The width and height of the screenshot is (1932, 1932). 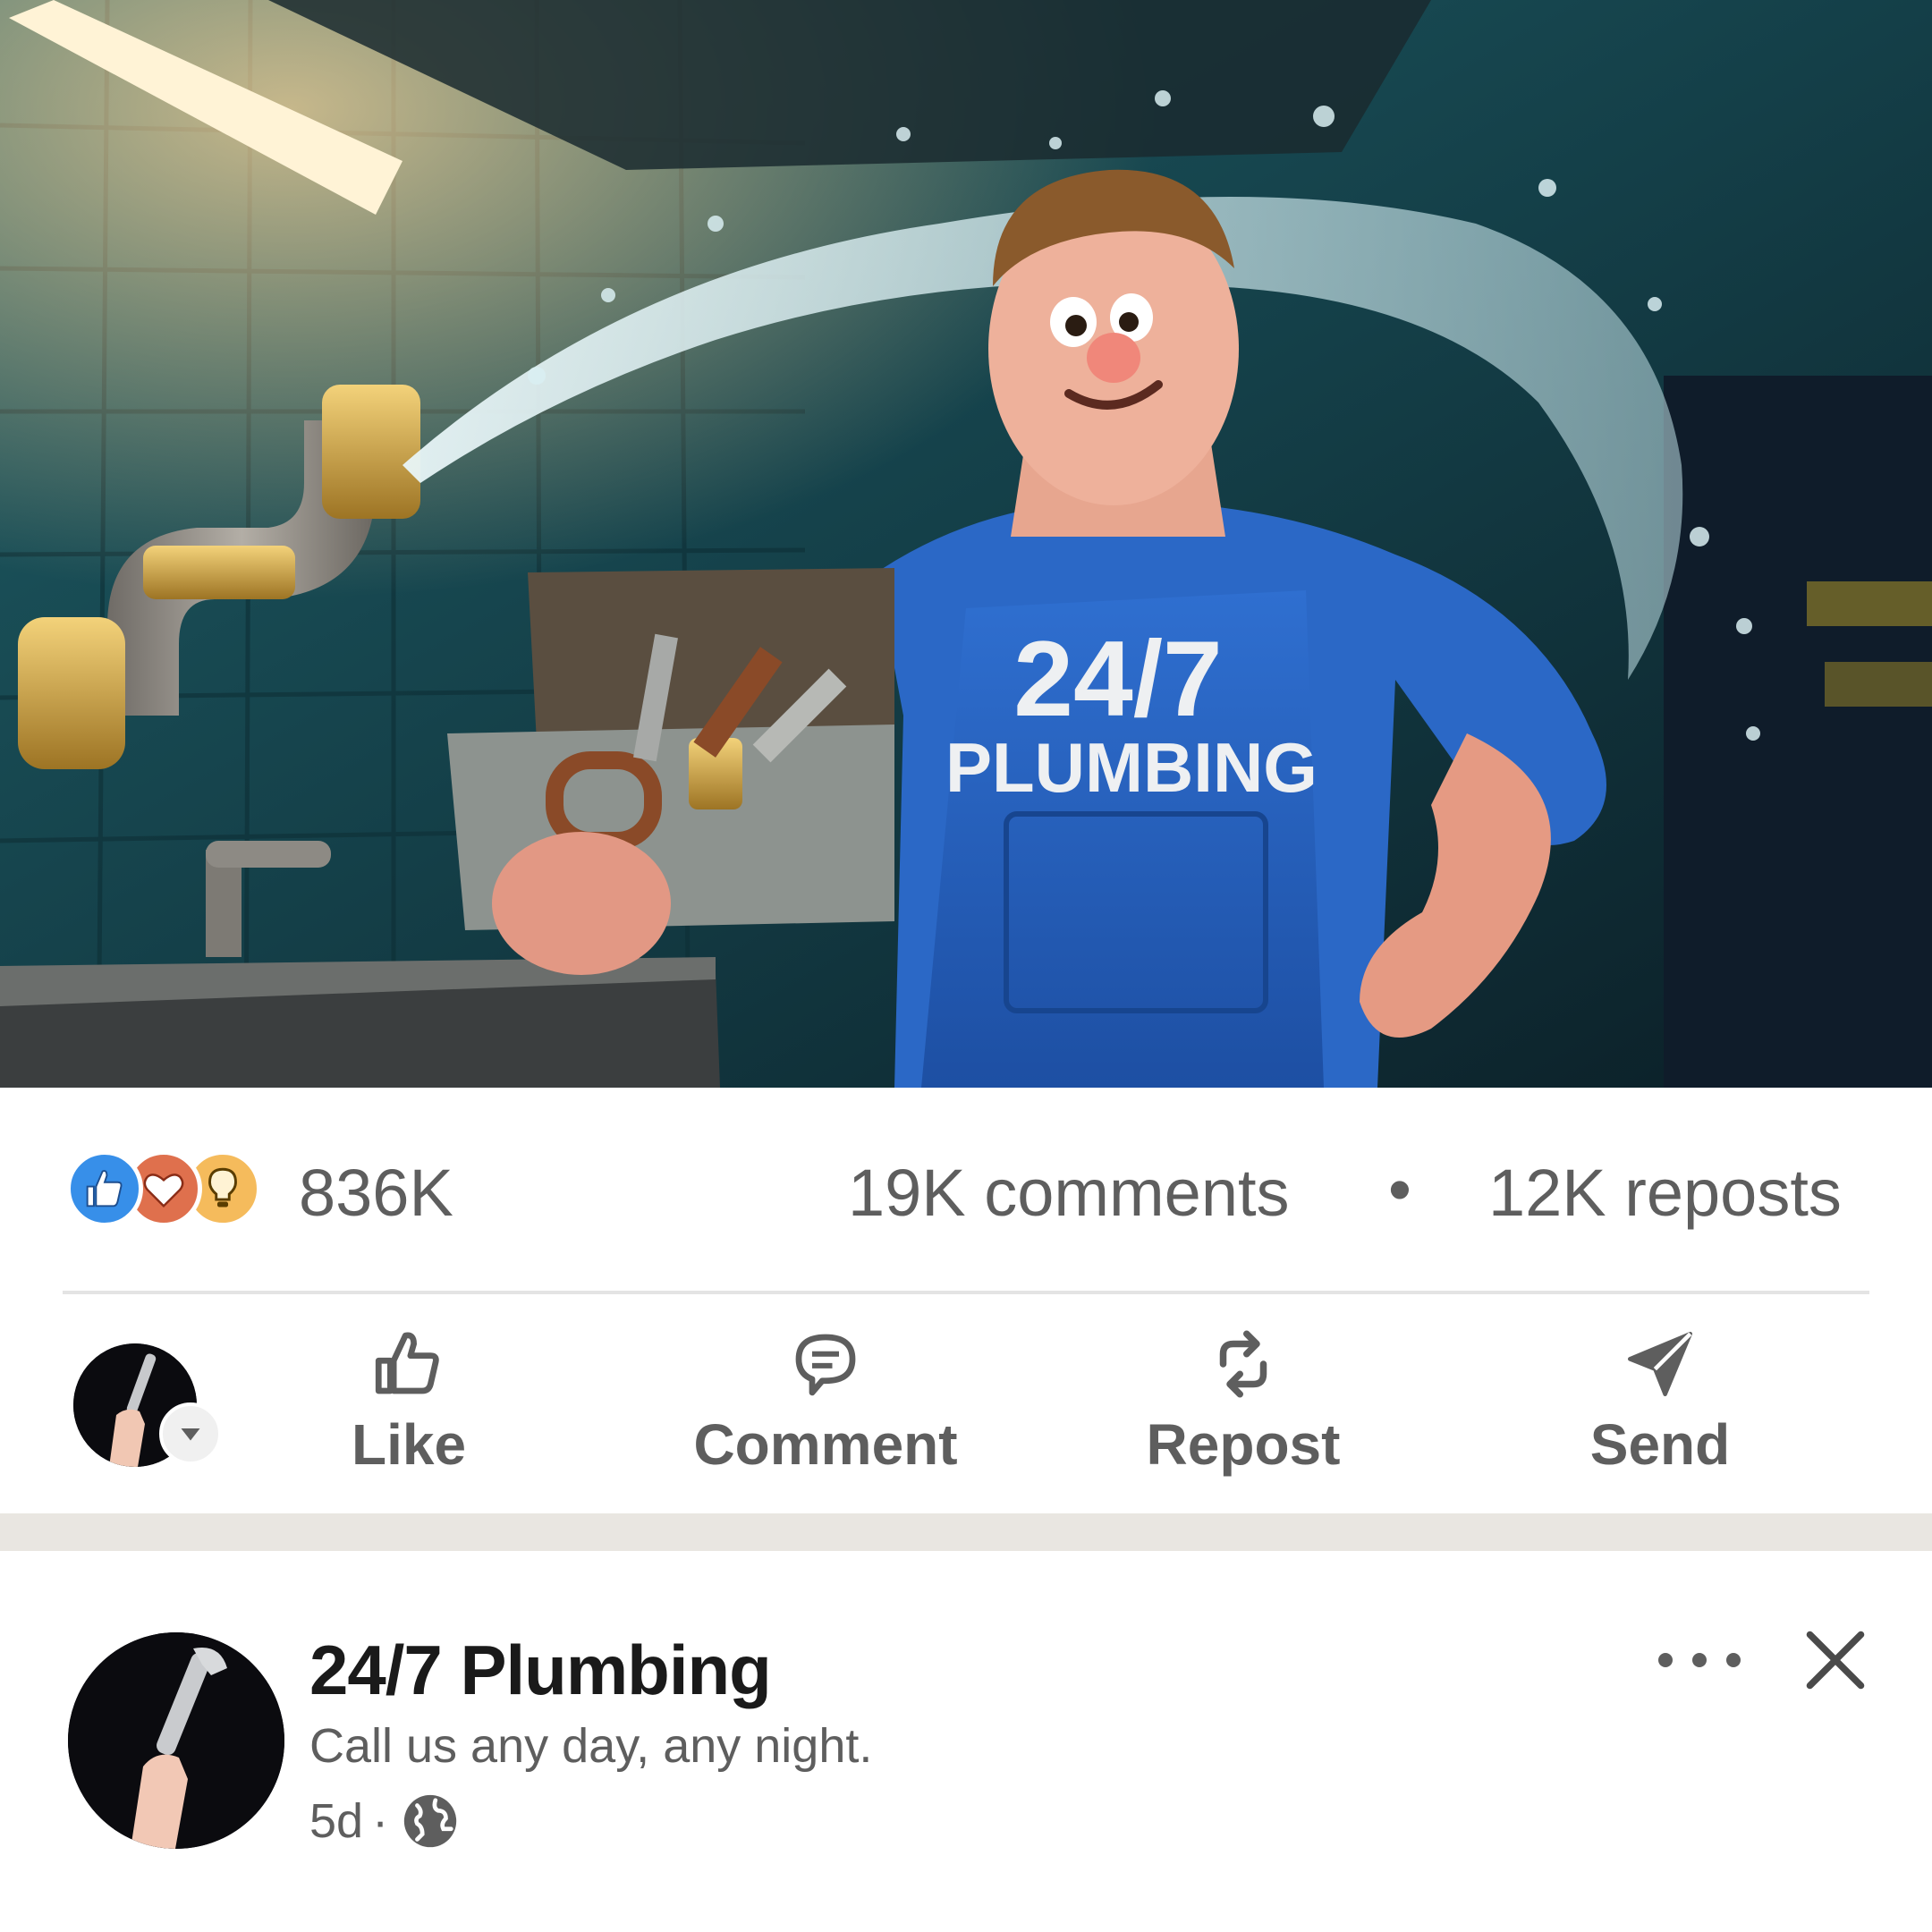 I want to click on close-icon, so click(x=1835, y=1660).